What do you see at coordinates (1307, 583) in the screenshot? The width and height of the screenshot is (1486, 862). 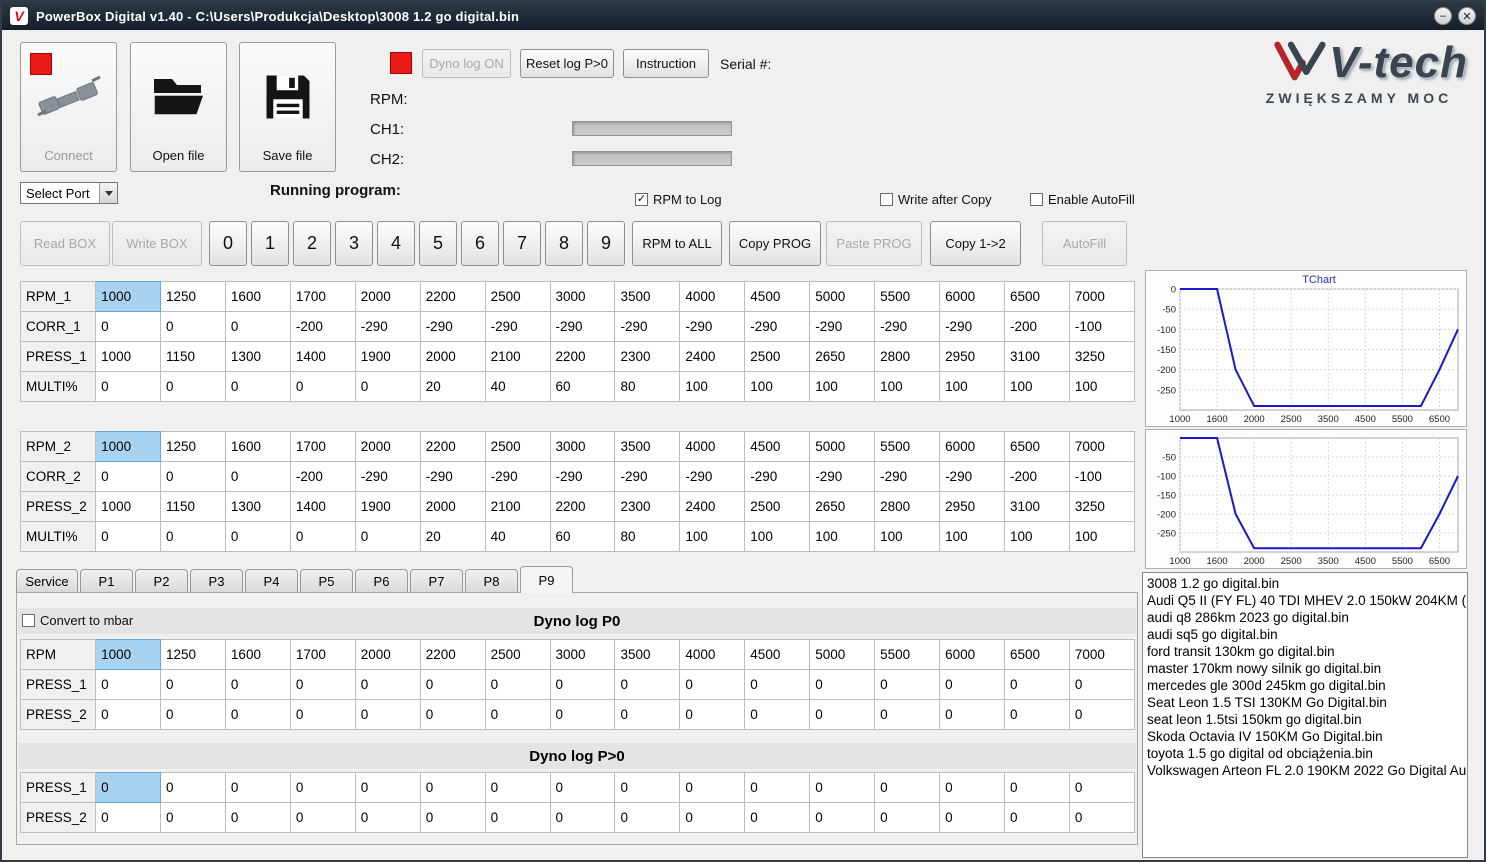 I see `file-list-item: 3008 1.2 go digital.bin` at bounding box center [1307, 583].